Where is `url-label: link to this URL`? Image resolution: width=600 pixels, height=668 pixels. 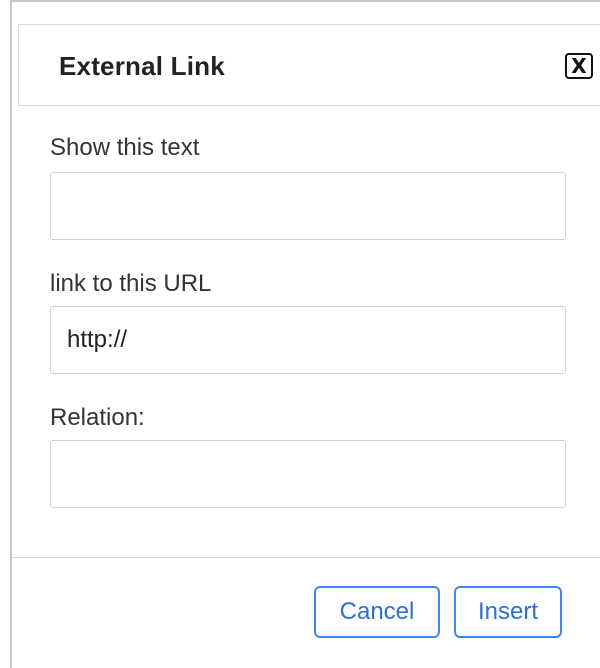 url-label: link to this URL is located at coordinates (131, 283).